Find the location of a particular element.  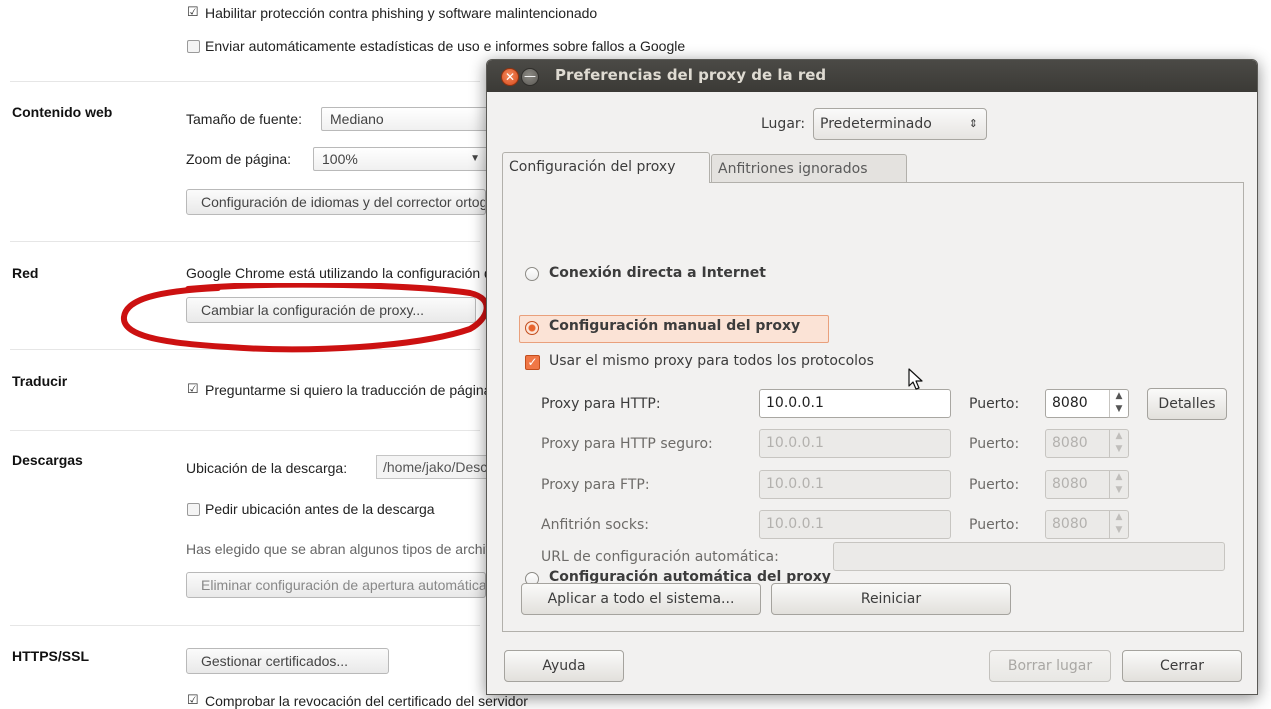

proxy-ftp-label: Proxy para FTP: is located at coordinates (595, 485).